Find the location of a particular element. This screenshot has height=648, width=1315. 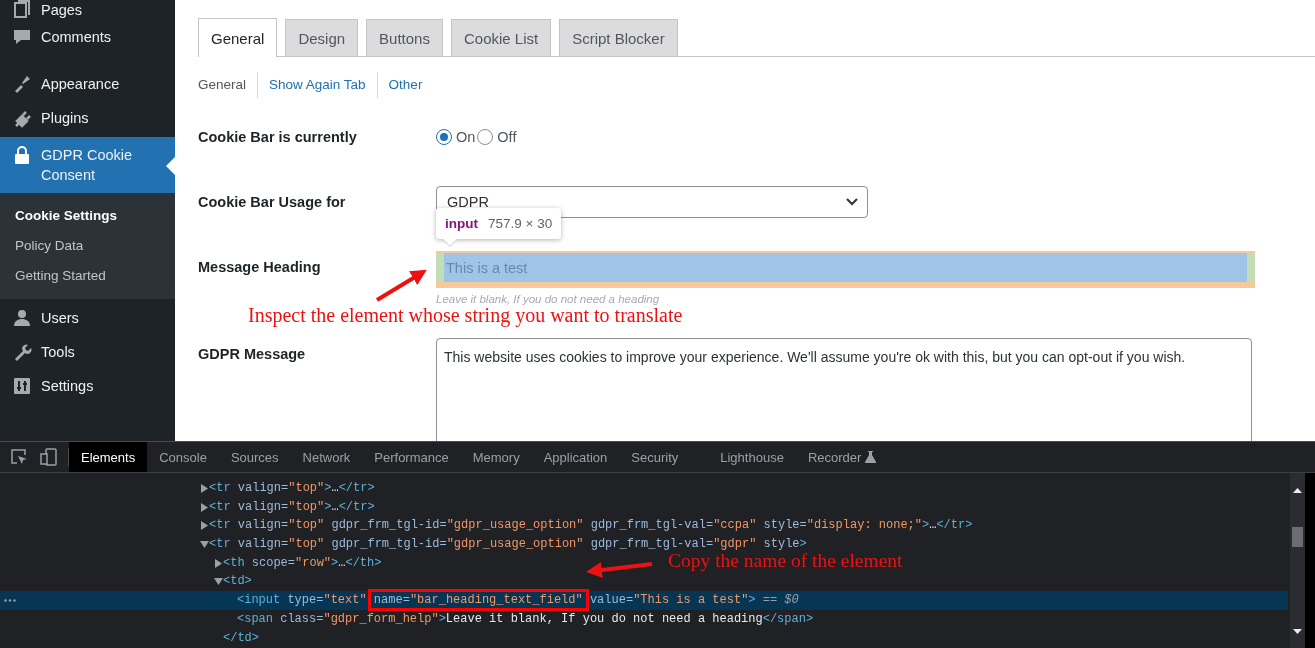

submenu-item: Getting Started is located at coordinates (53, 276).